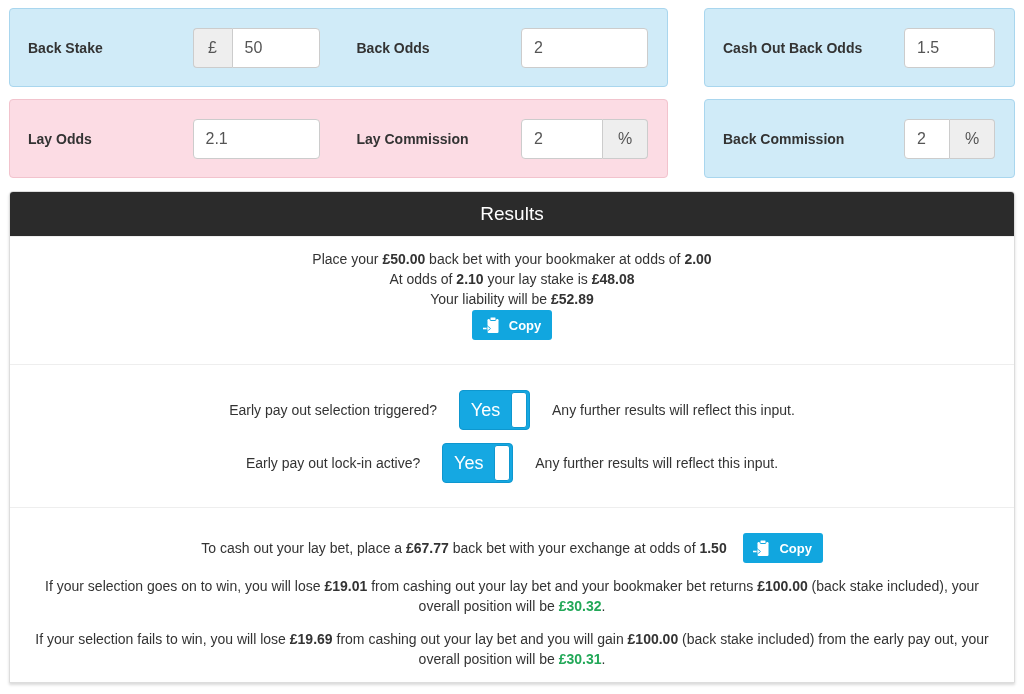 The width and height of the screenshot is (1024, 694). I want to click on number-input: 2.1, so click(256, 138).